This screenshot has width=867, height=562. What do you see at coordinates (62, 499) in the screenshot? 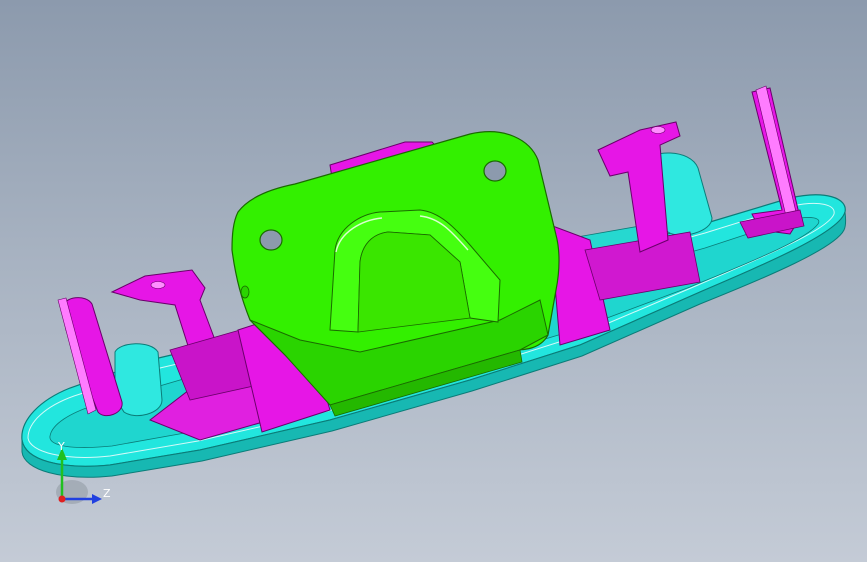
I see `x-axis-origin` at bounding box center [62, 499].